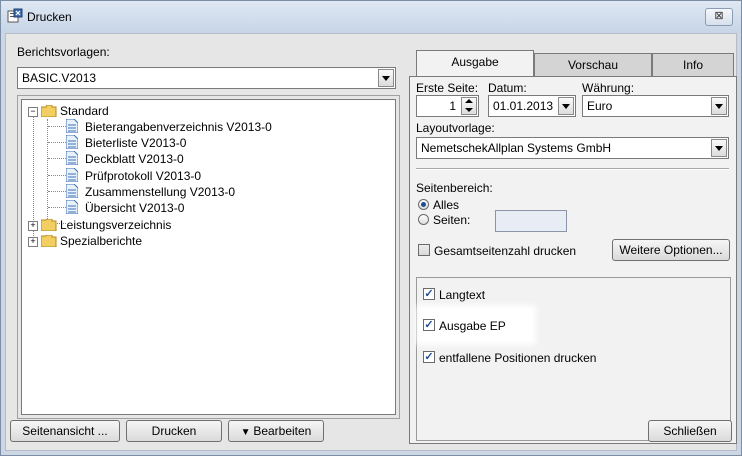 The width and height of the screenshot is (742, 456). I want to click on first-page-label: Erste Seite:, so click(447, 88).